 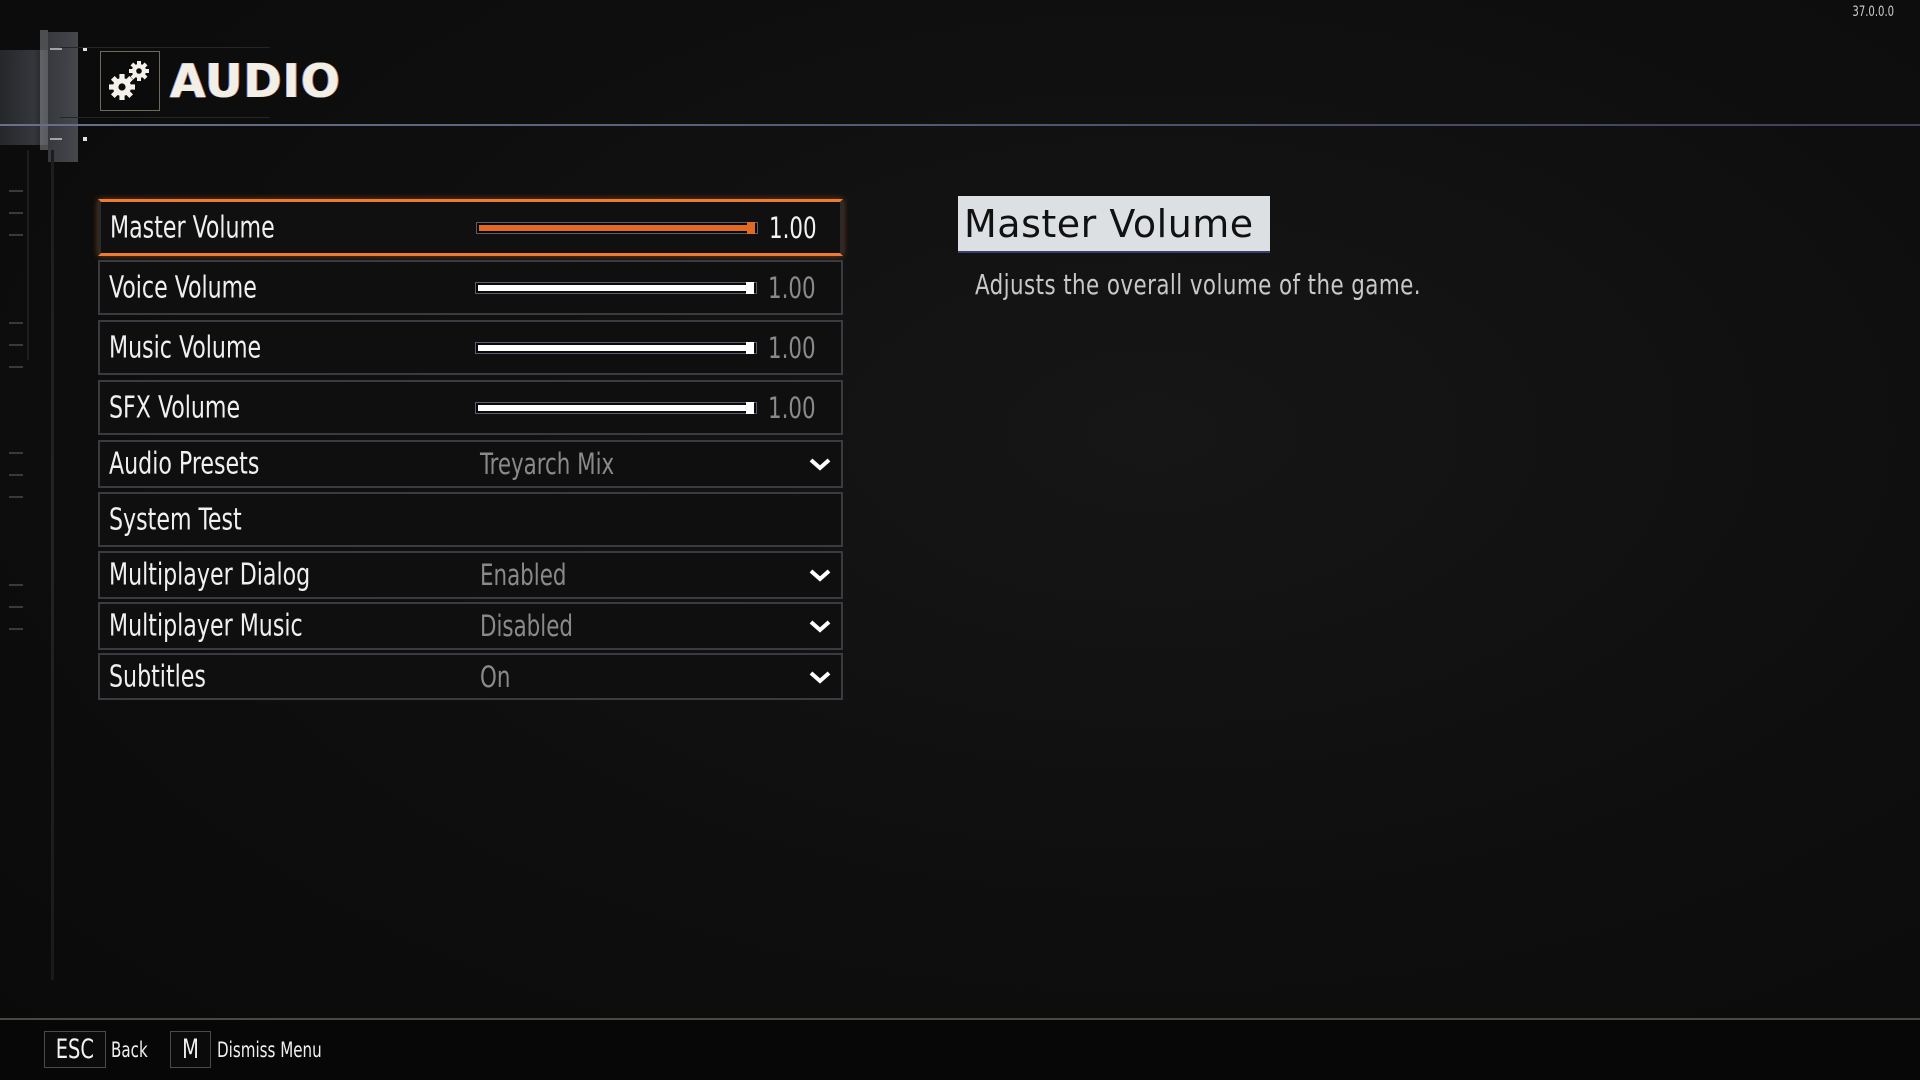 I want to click on header-divider, so click(x=960, y=125).